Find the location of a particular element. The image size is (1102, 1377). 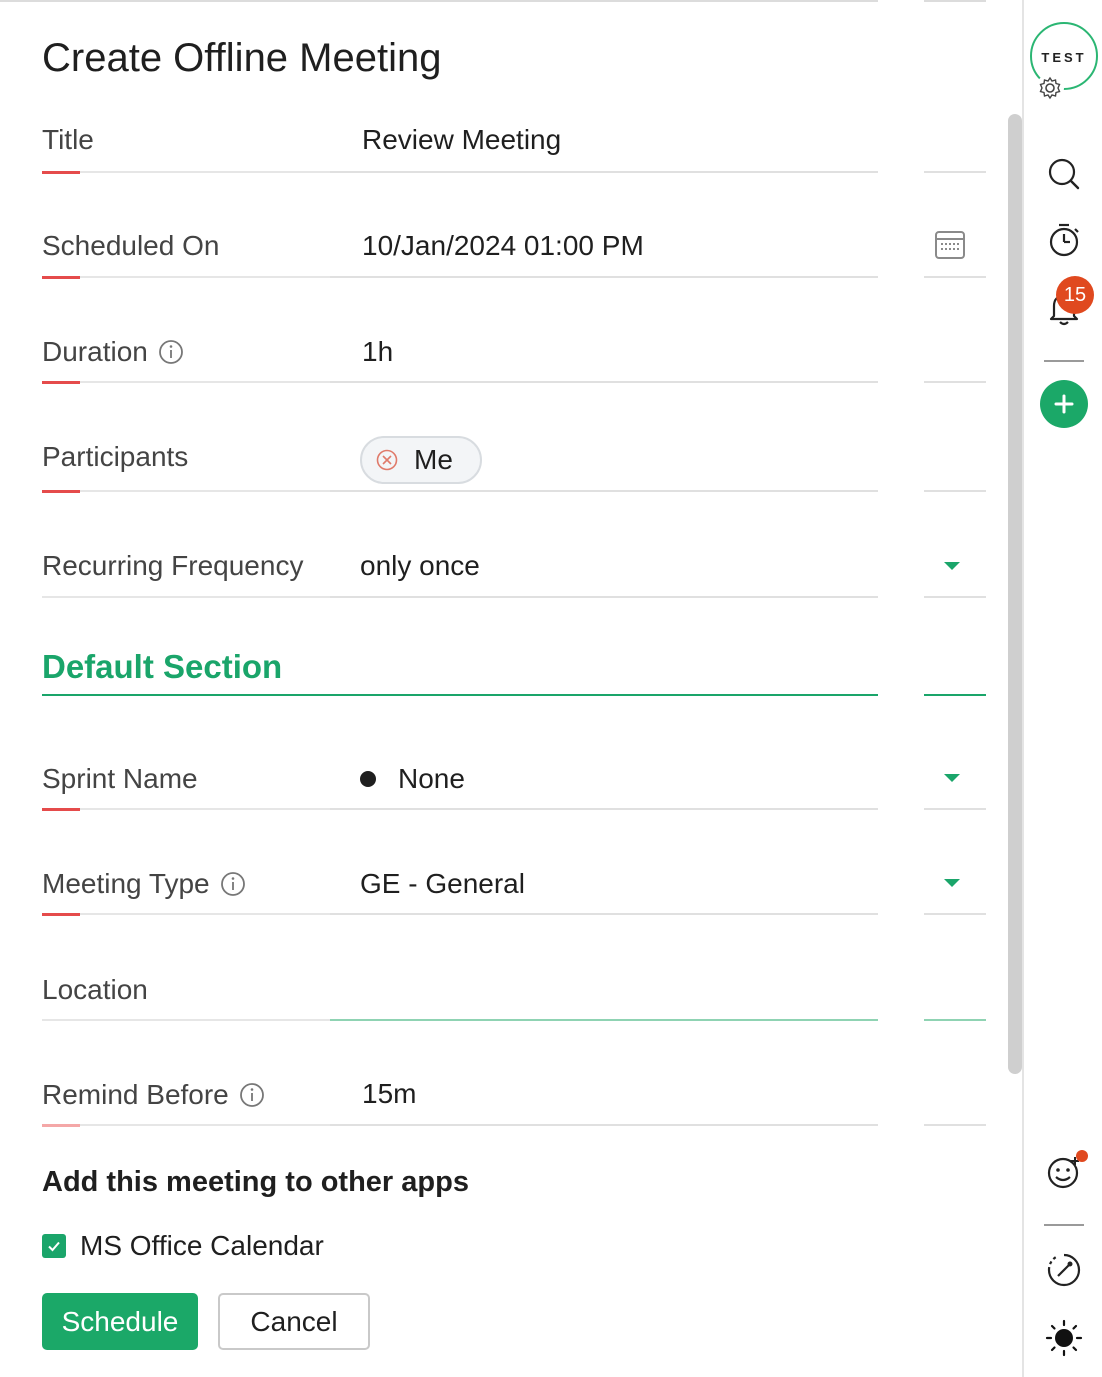

checkmark-icon is located at coordinates (54, 1246).